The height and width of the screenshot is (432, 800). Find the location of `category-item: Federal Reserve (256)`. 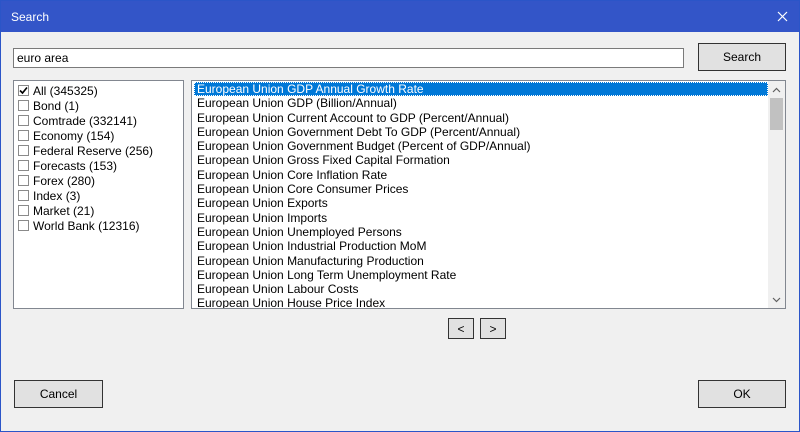

category-item: Federal Reserve (256) is located at coordinates (98, 150).